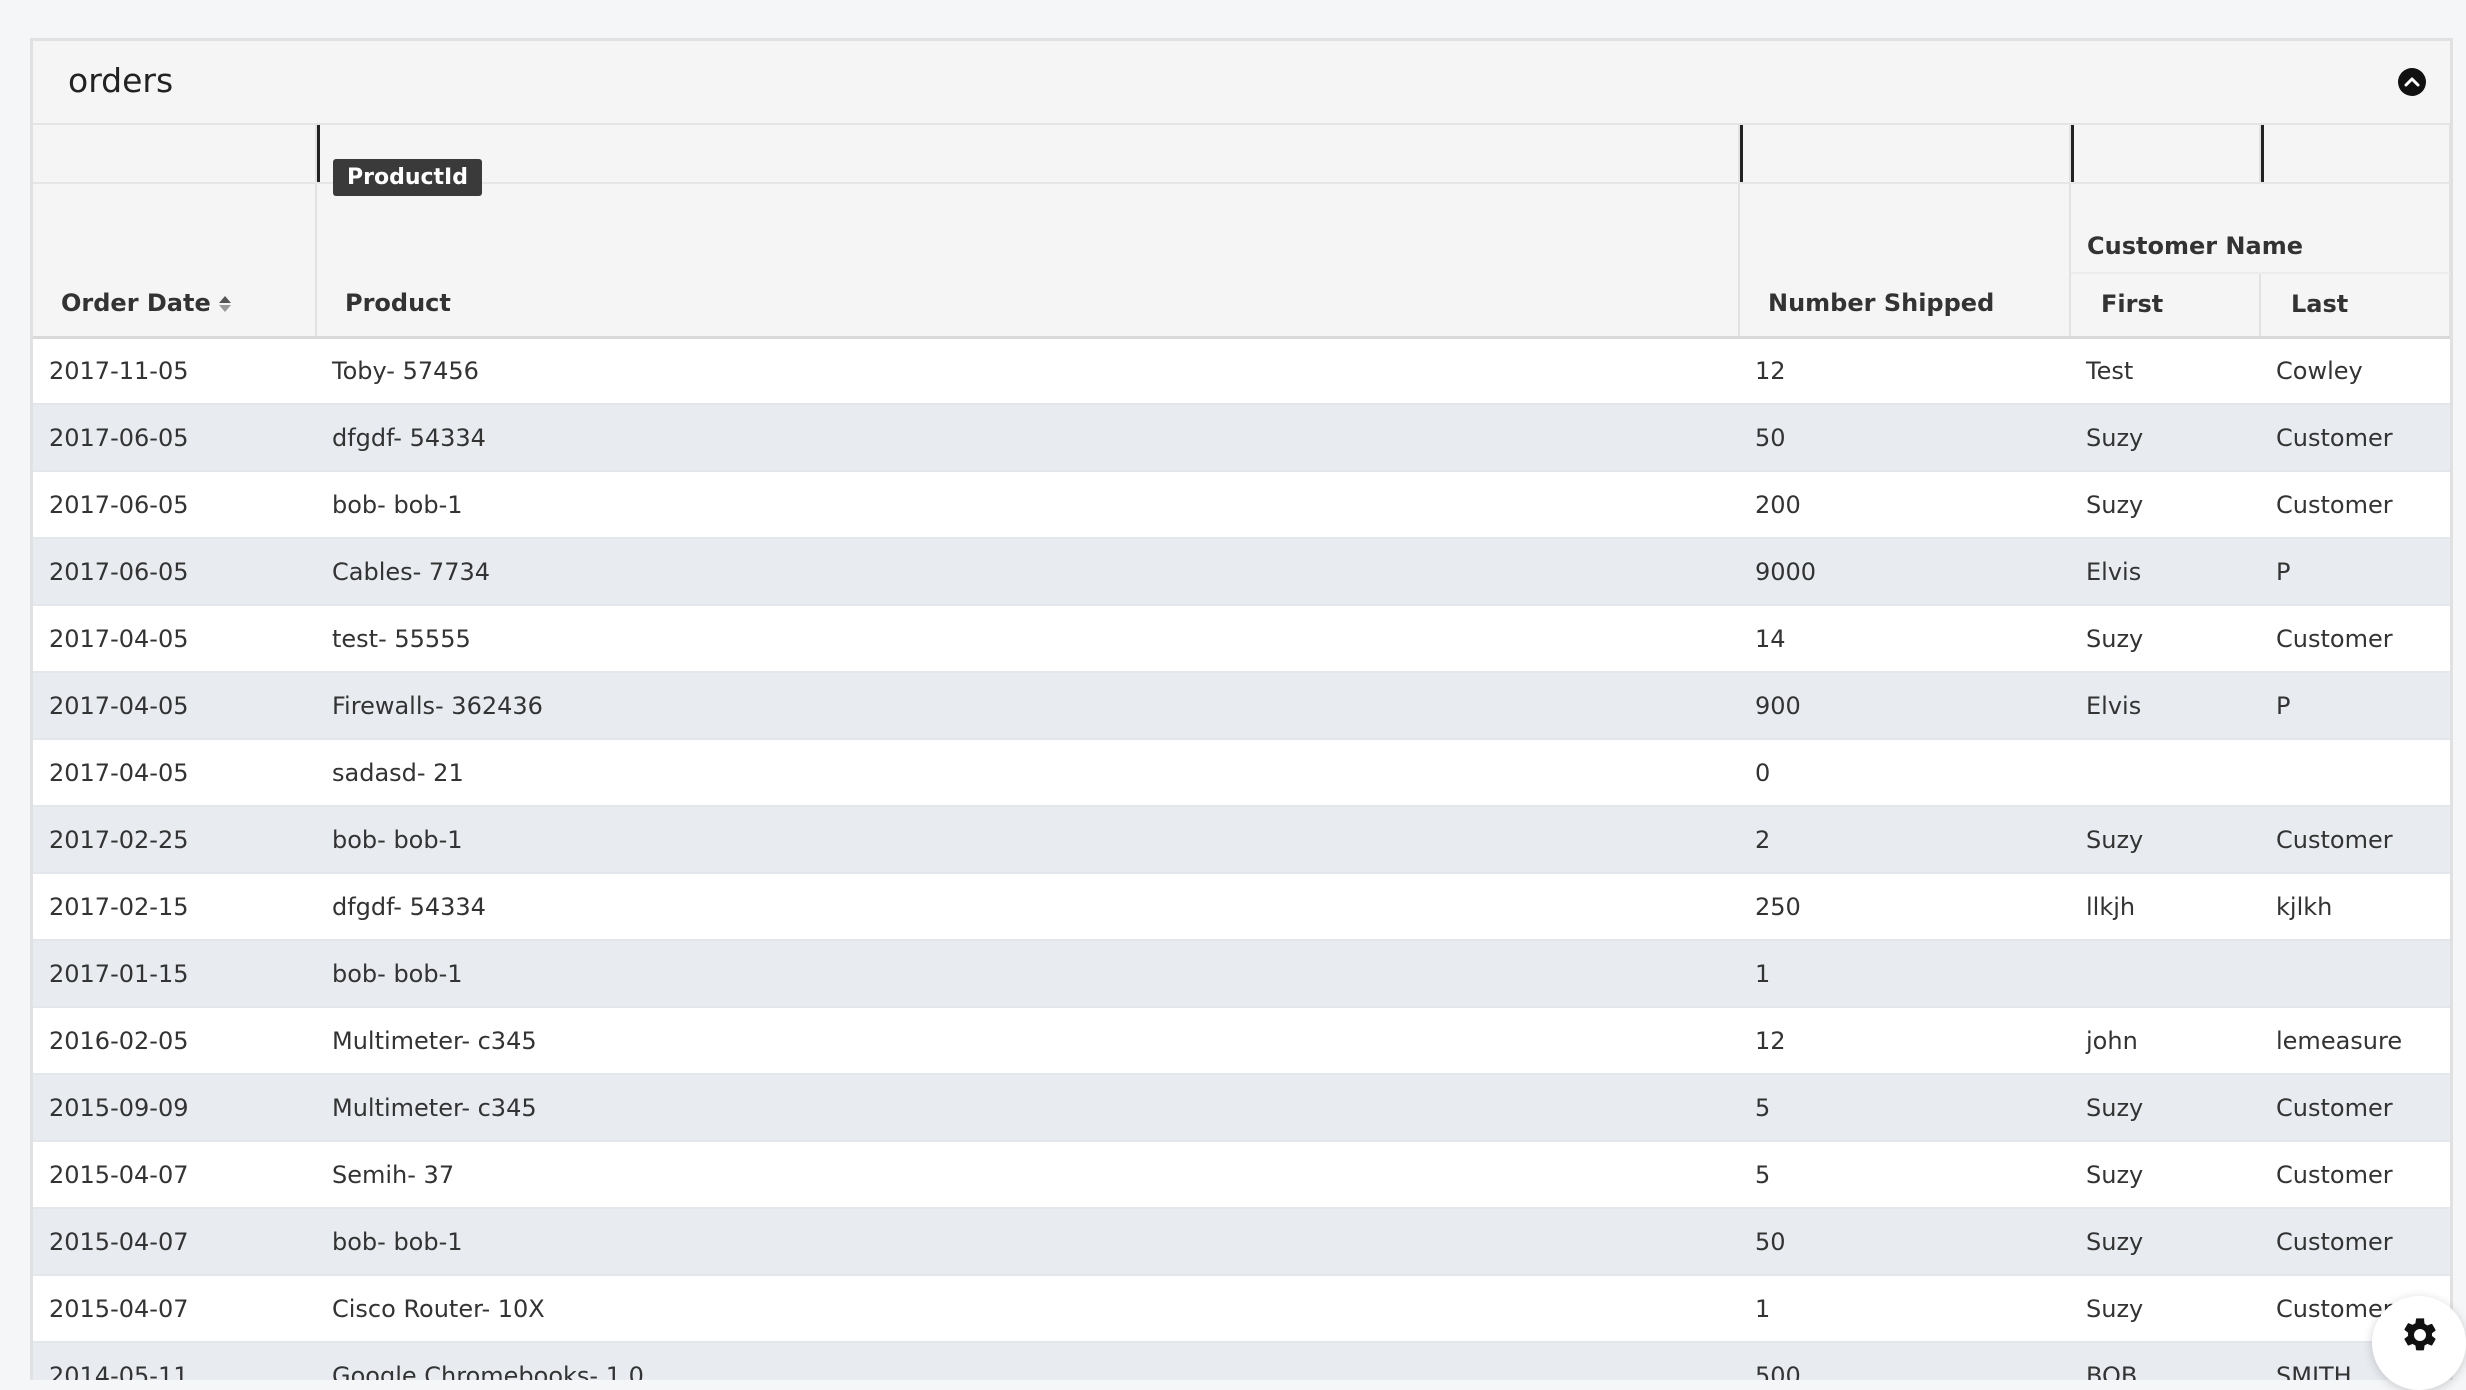 This screenshot has width=2466, height=1390. I want to click on order-date-cell: 2016-02-05, so click(174, 1041).